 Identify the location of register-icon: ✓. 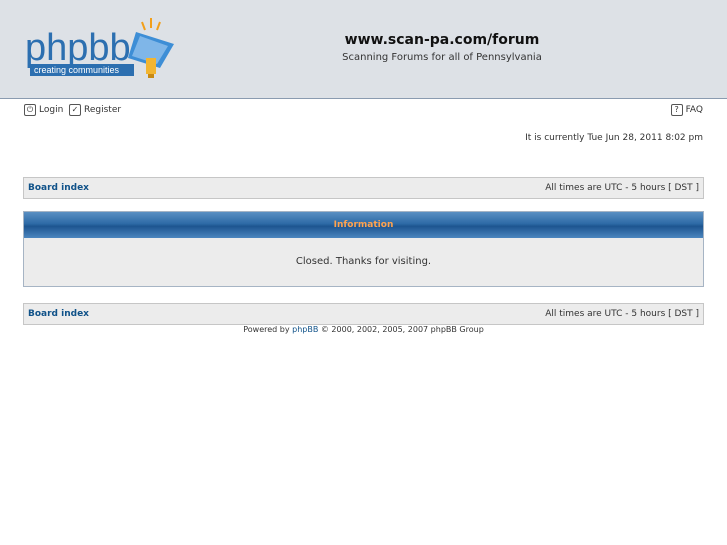
(75, 110).